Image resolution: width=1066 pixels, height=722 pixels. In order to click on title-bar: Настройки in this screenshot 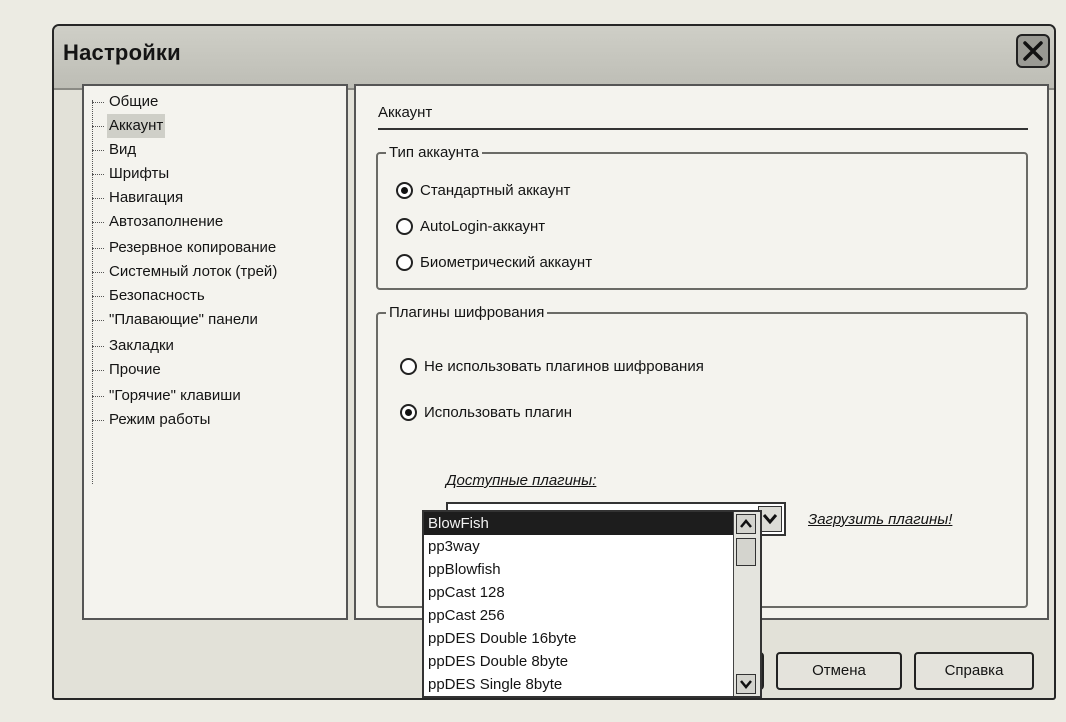, I will do `click(554, 58)`.